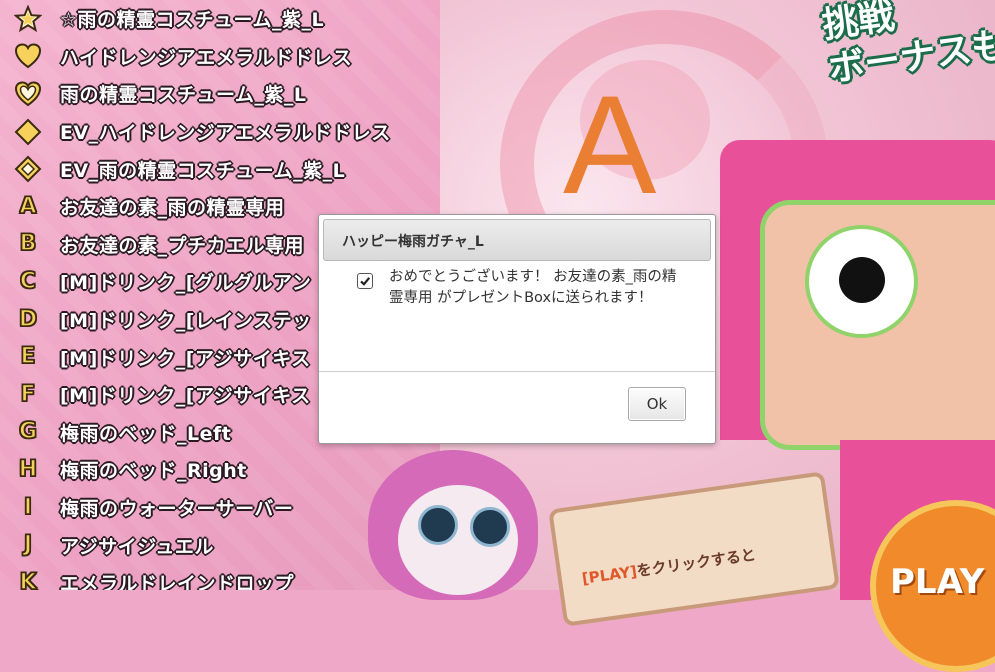  What do you see at coordinates (517, 240) in the screenshot?
I see `dialog-titlebar: ハッピー梅雨ガチャ_L` at bounding box center [517, 240].